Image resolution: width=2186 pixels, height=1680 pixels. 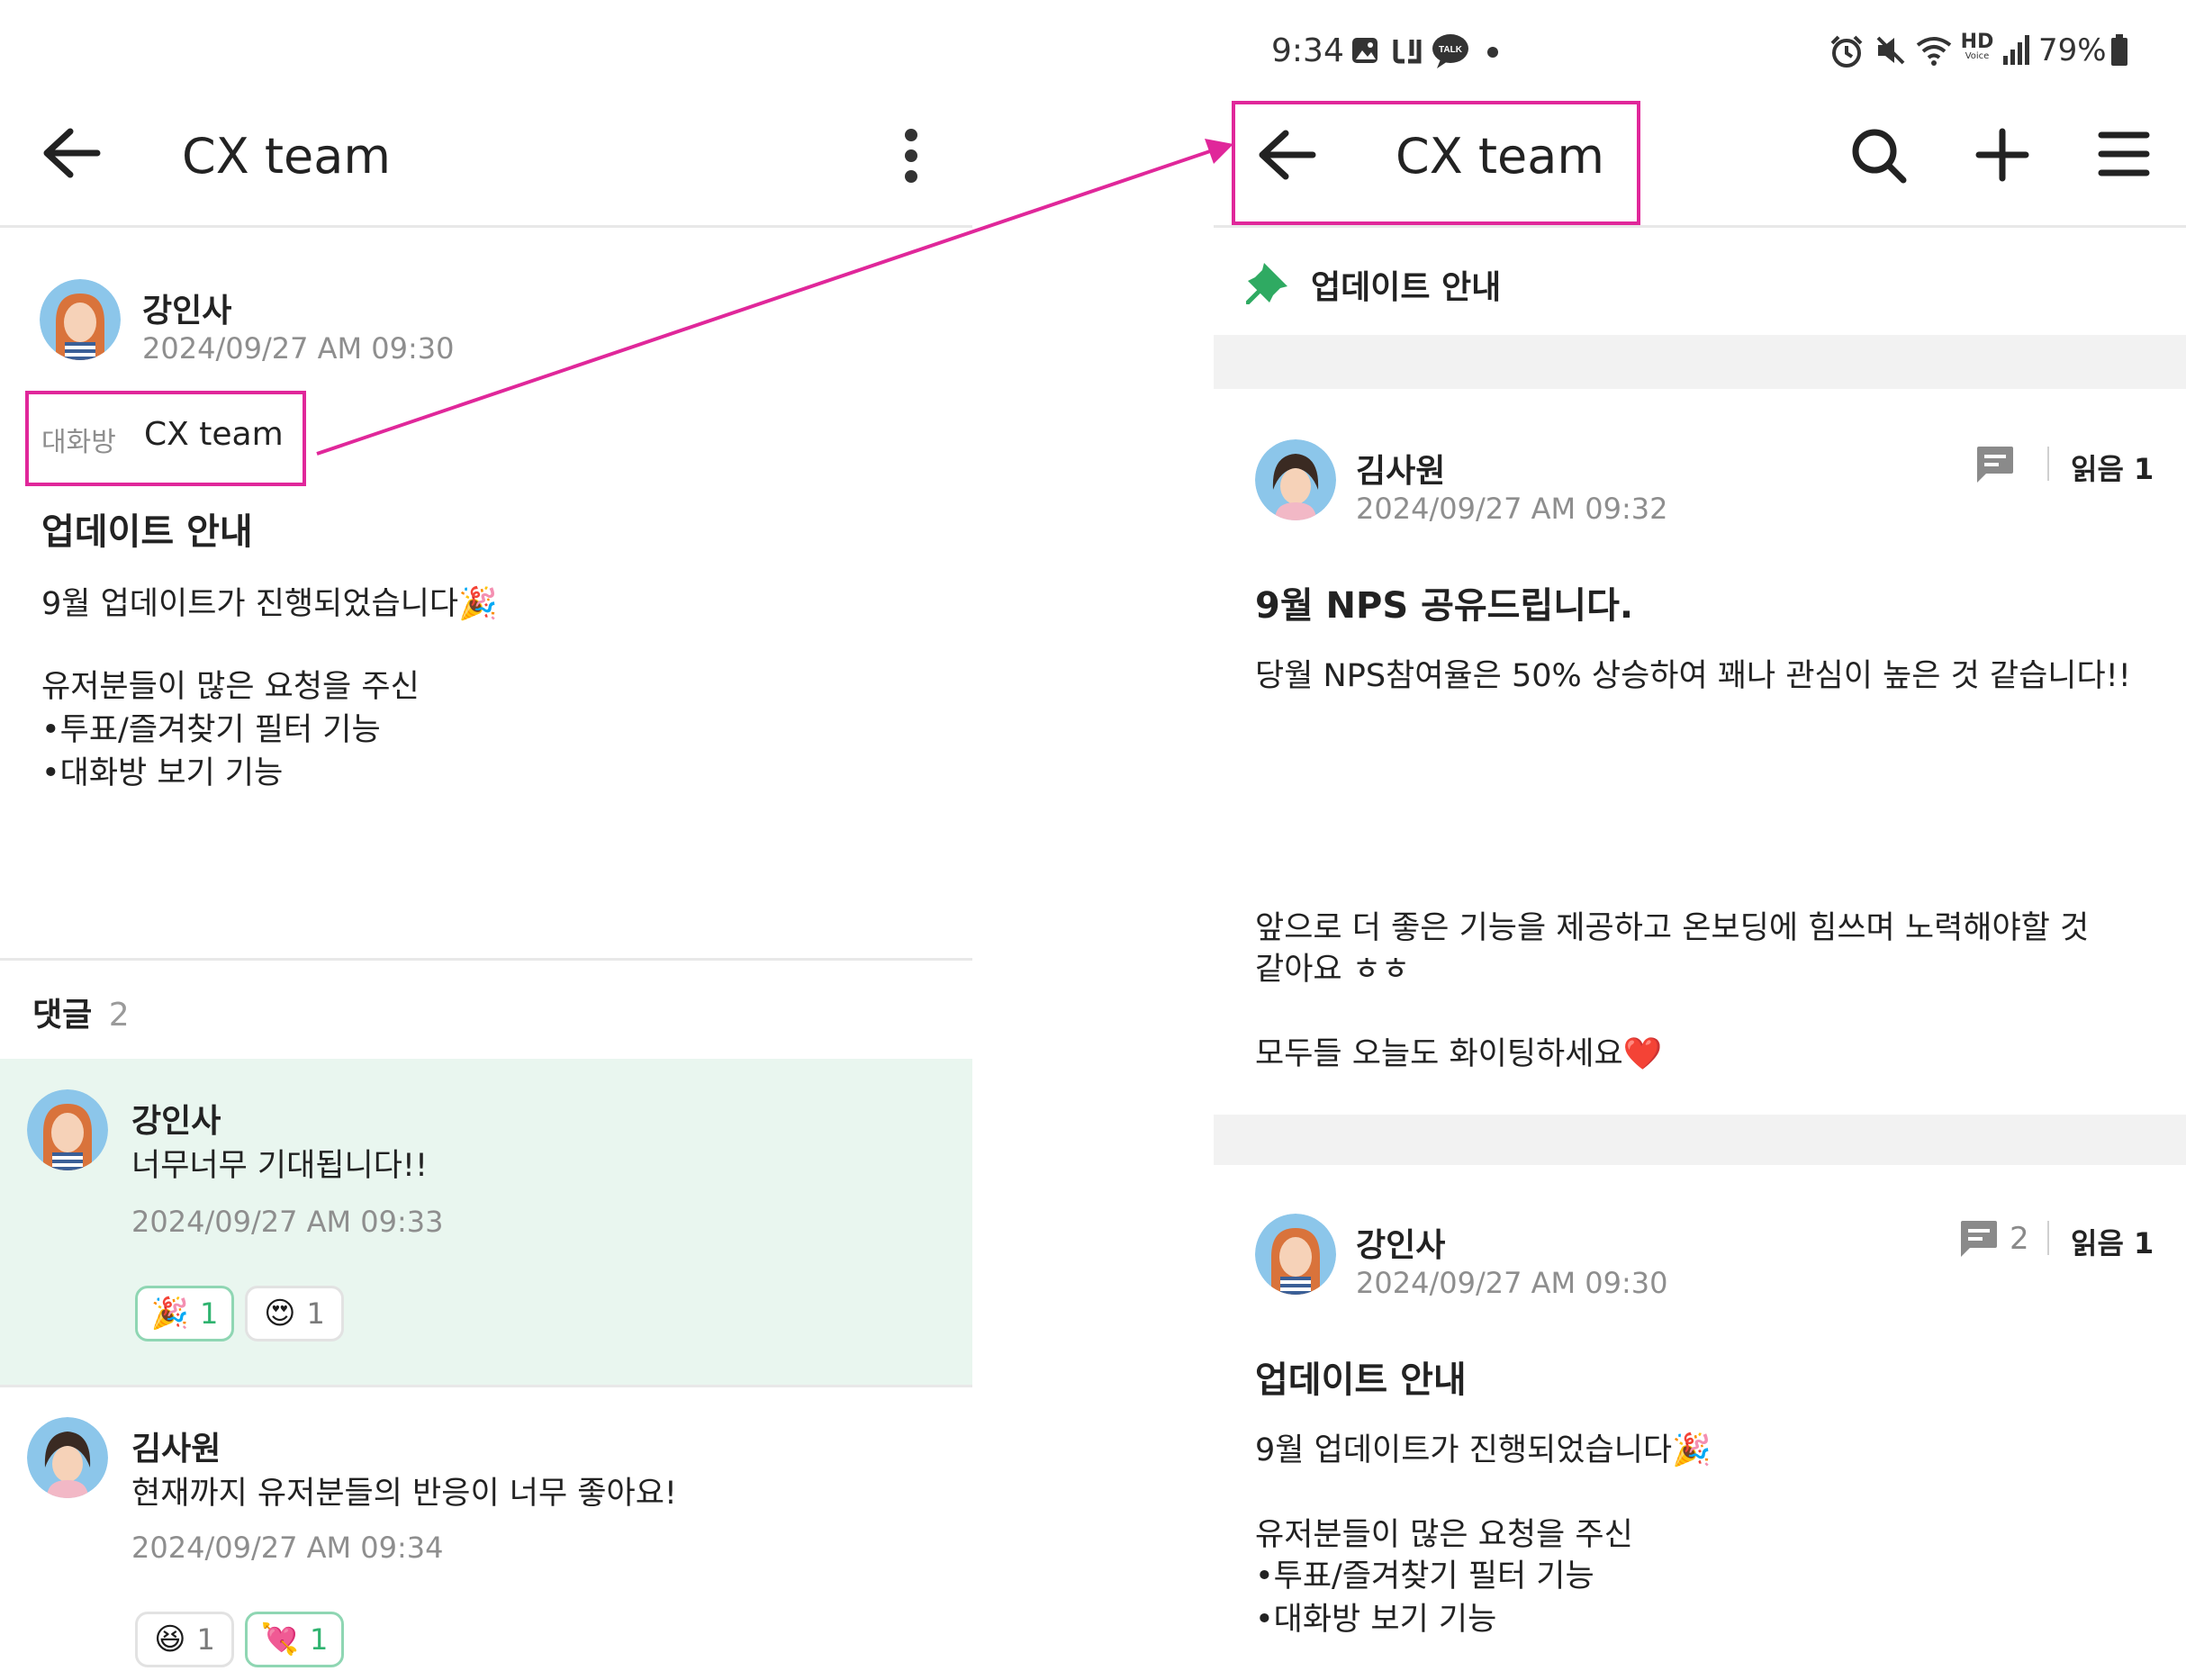 What do you see at coordinates (2072, 50) in the screenshot?
I see `battery-percent: 79%` at bounding box center [2072, 50].